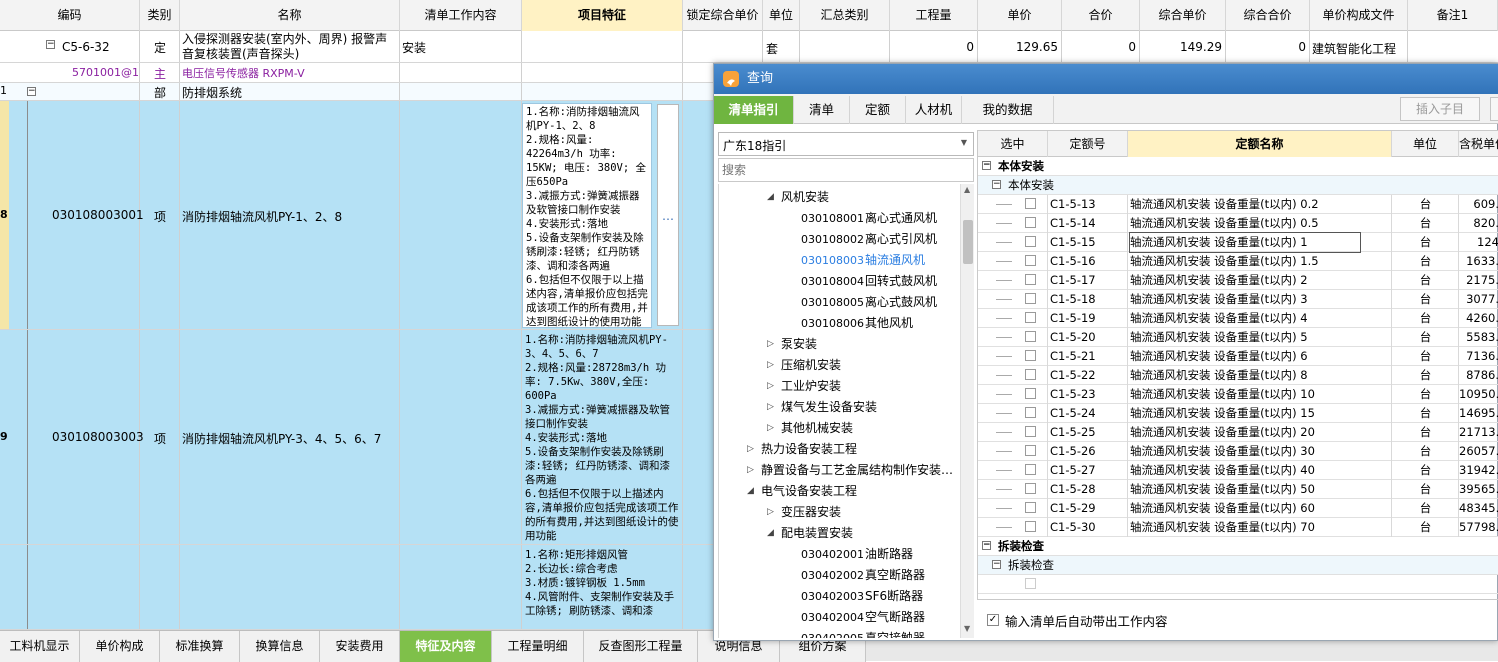 This screenshot has width=1498, height=662. I want to click on dialog-tab: 定额, so click(878, 110).